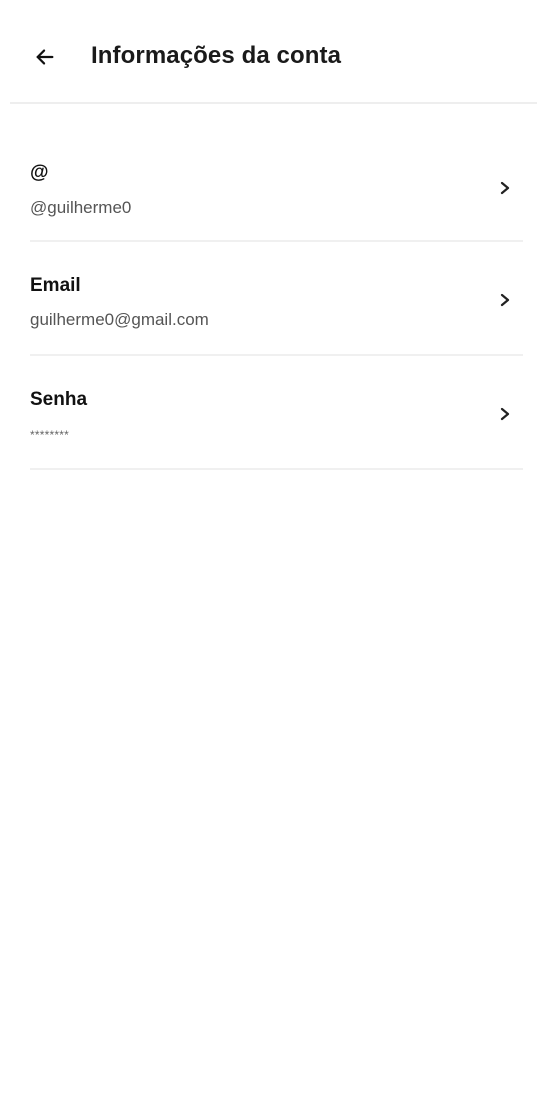 This screenshot has height=1115, width=537. I want to click on app-header: Informações da conta, so click(268, 52).